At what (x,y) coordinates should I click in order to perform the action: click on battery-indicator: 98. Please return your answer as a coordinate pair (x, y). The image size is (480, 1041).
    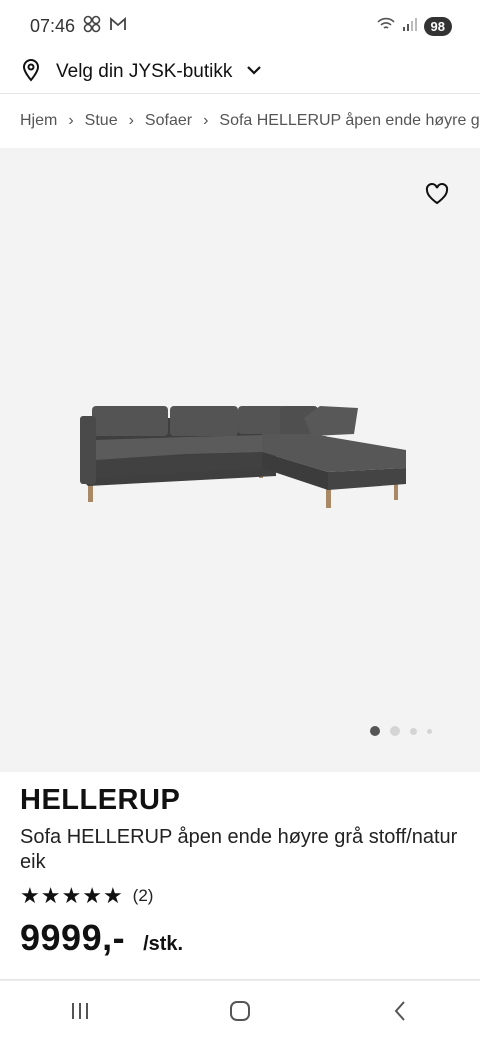
    Looking at the image, I should click on (437, 26).